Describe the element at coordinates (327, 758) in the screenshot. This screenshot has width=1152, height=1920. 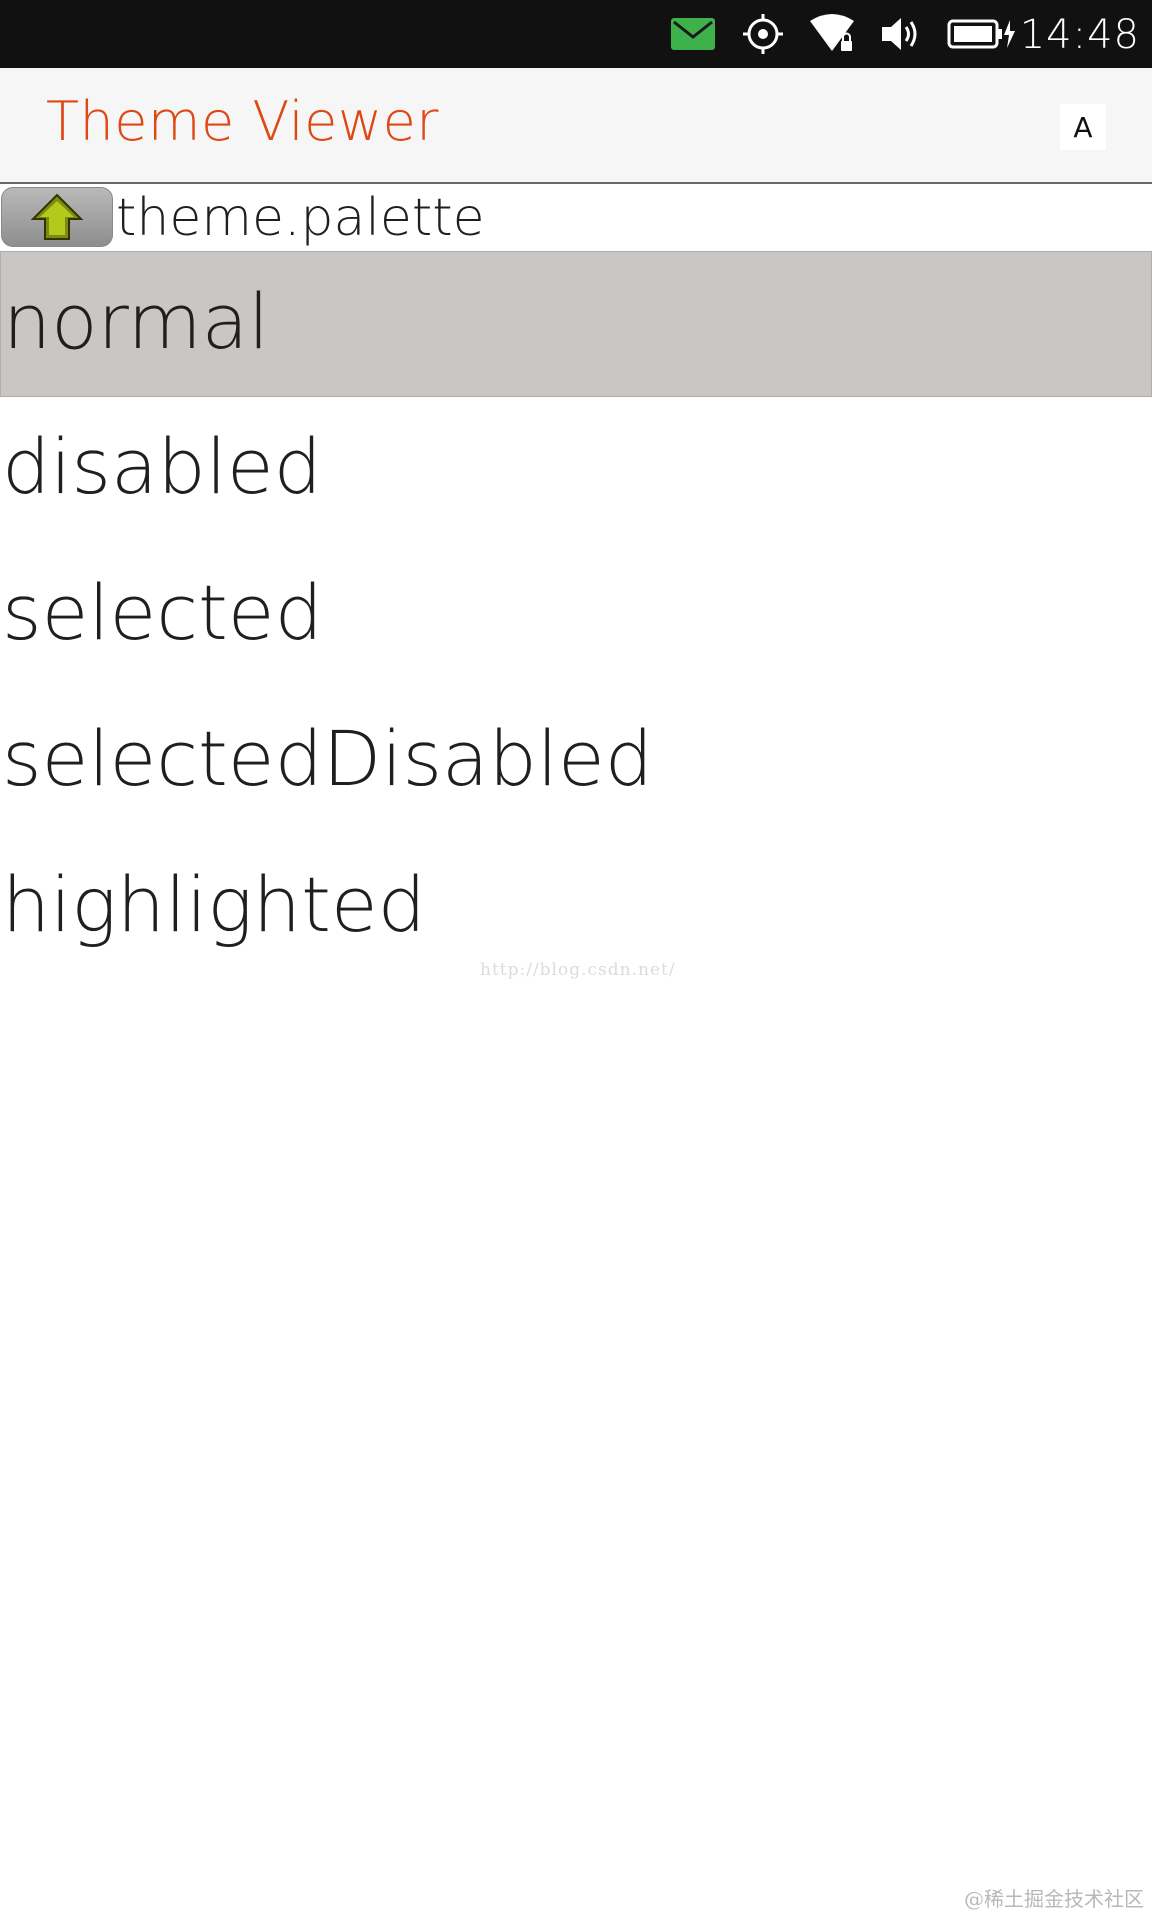
I see `list-item-label: selectedDisabled` at that location.